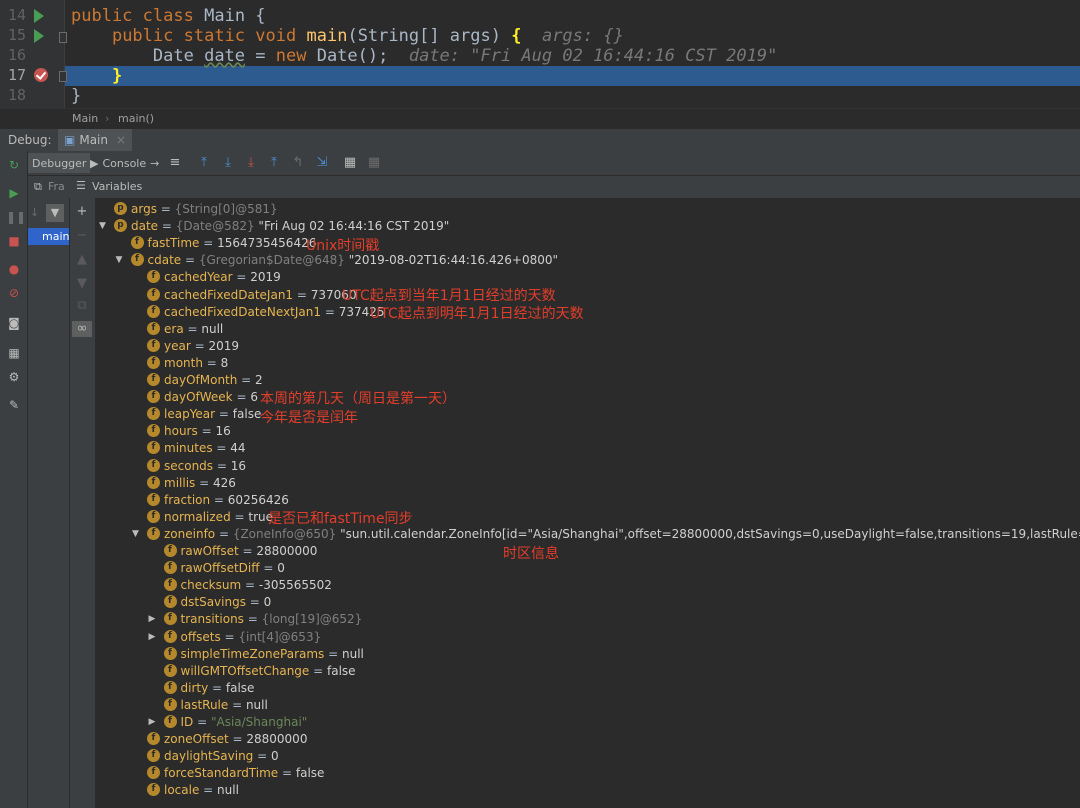 This screenshot has width=1080, height=808. Describe the element at coordinates (14, 193) in the screenshot. I see `resume-icon: ▶` at that location.